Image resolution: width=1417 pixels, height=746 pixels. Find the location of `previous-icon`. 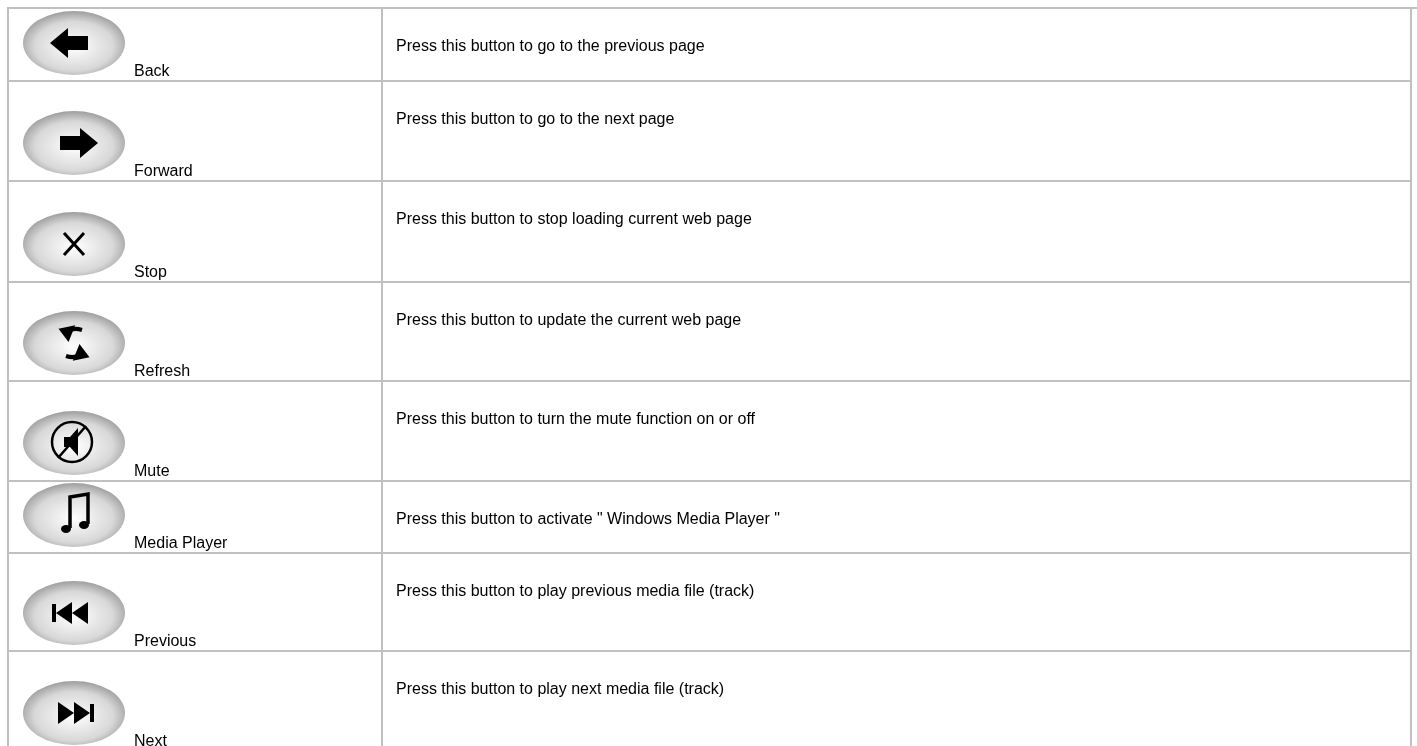

previous-icon is located at coordinates (74, 613).